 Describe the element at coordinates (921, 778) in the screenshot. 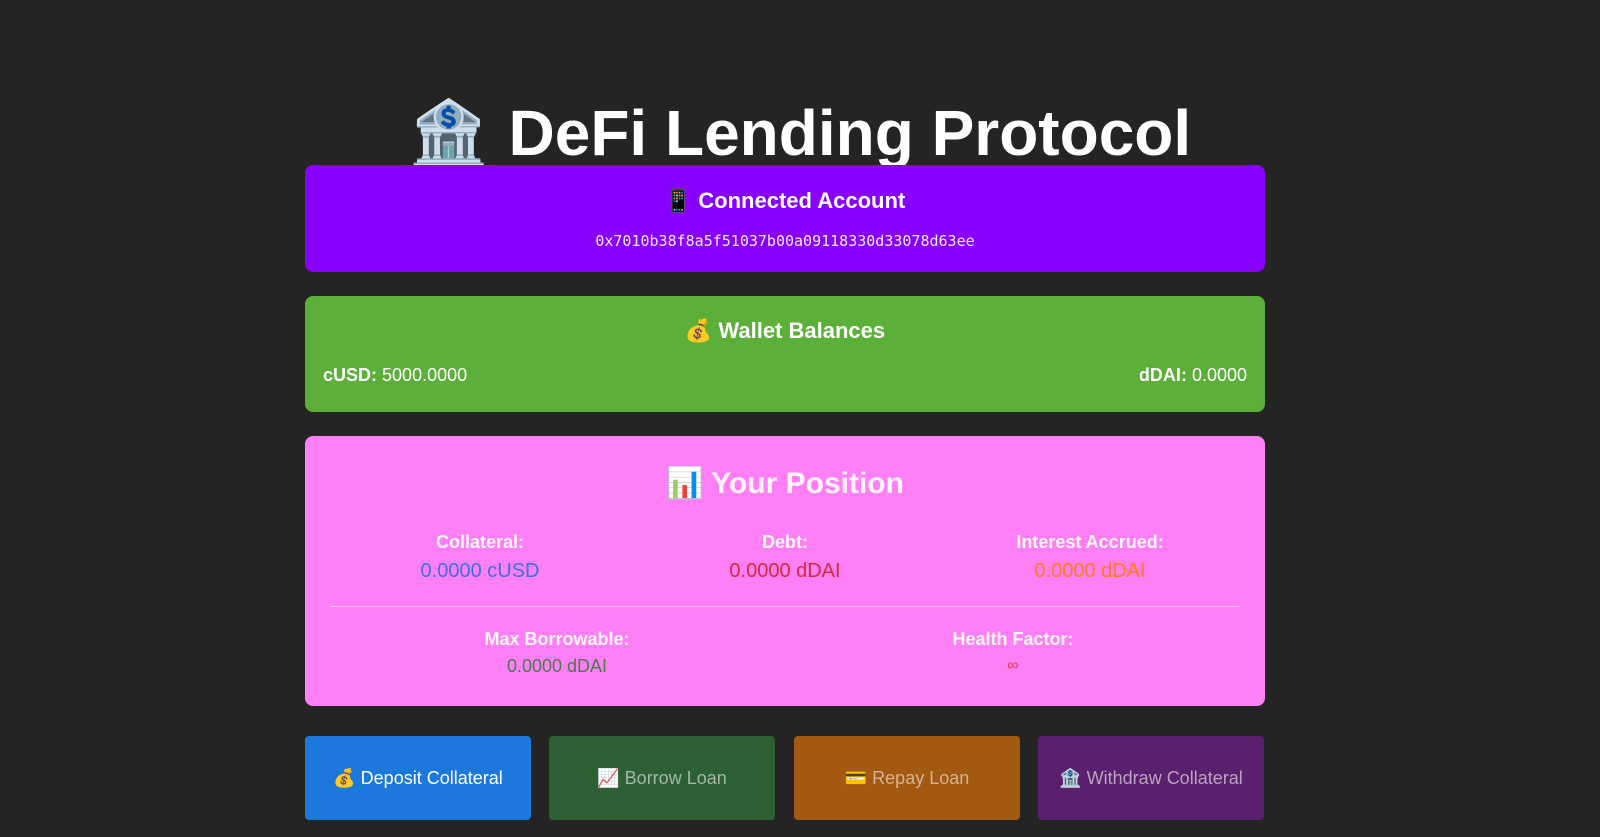

I see `repay-loan-label: Repay Loan` at that location.